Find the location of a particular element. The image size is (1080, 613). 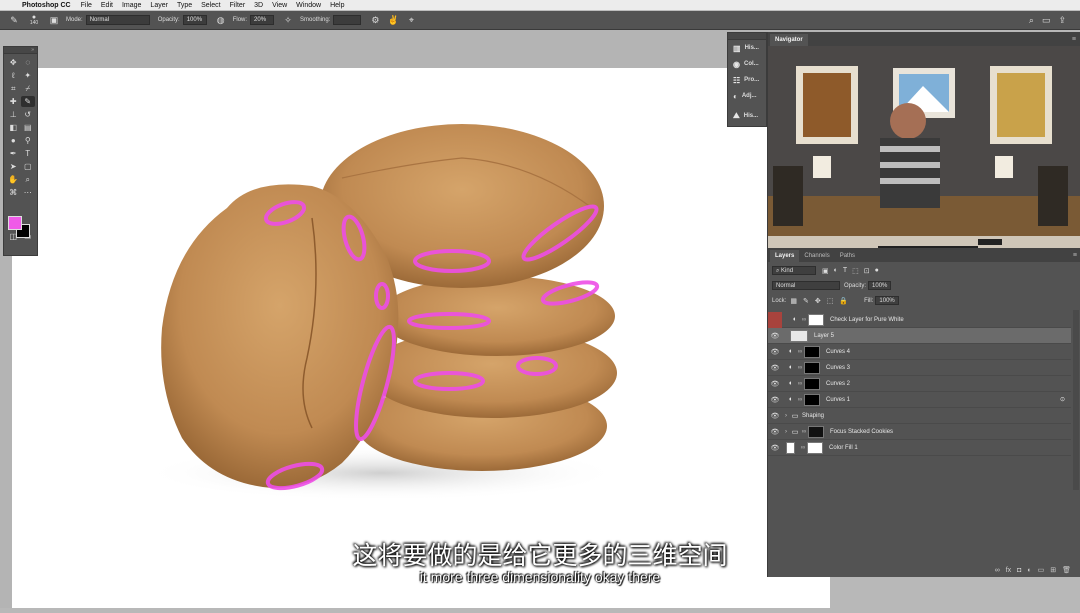

filter-kind-select: ⌕ Kind is located at coordinates (794, 270).